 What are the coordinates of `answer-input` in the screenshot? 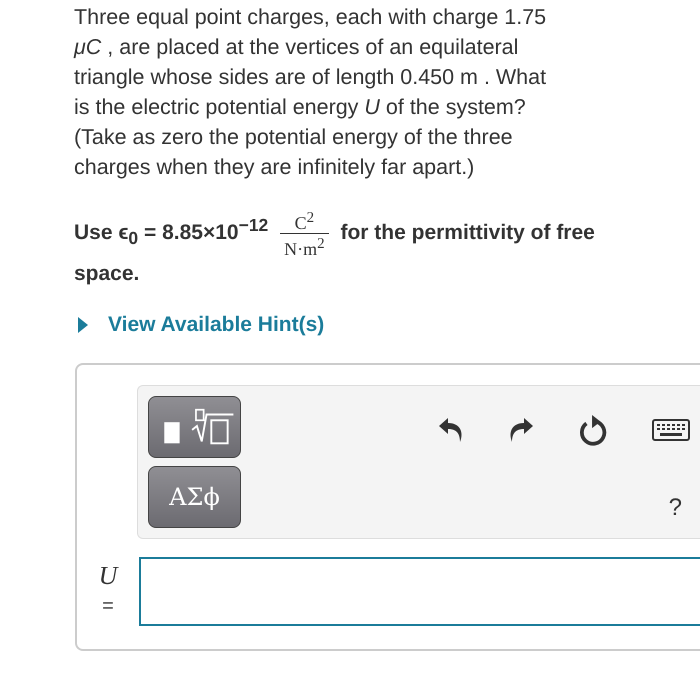 It's located at (419, 591).